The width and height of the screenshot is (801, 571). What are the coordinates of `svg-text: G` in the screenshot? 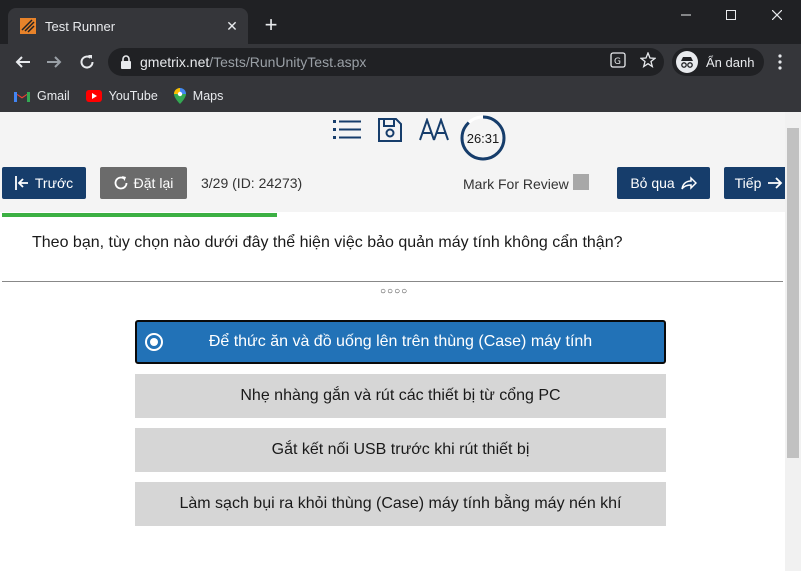 It's located at (617, 62).